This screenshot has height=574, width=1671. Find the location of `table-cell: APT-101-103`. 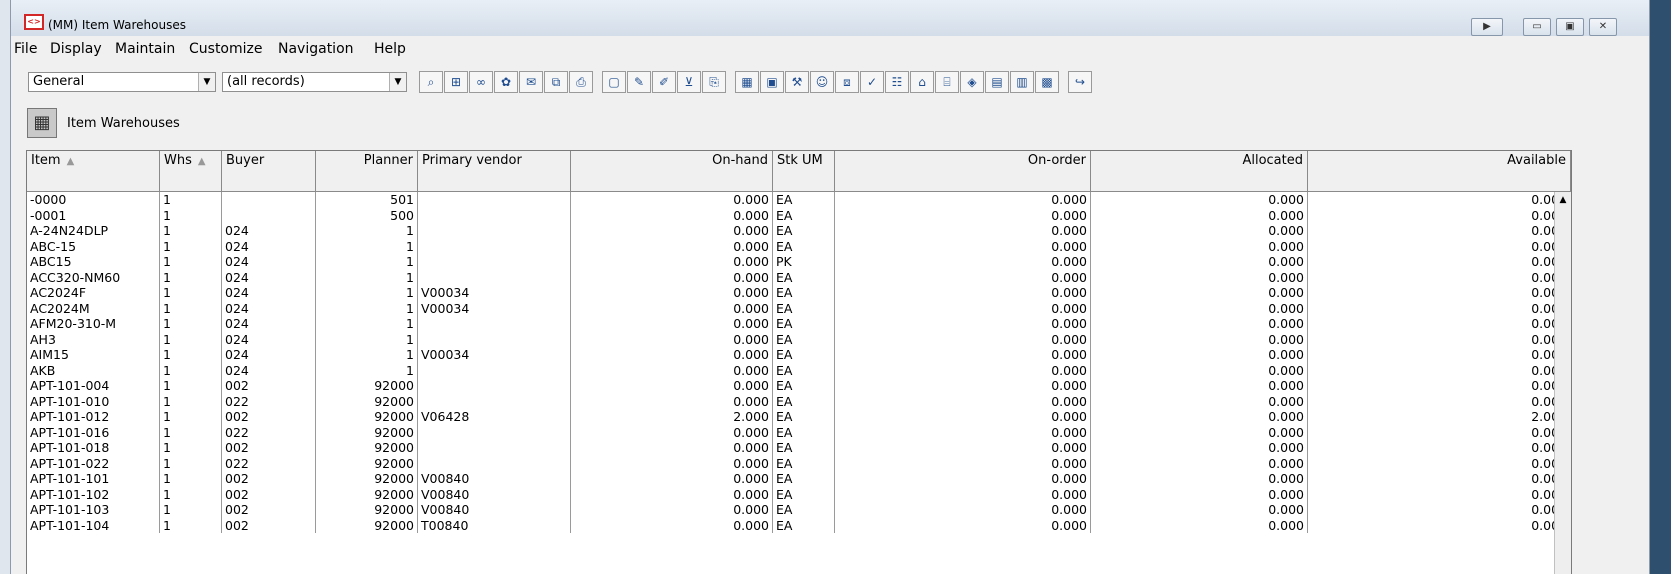

table-cell: APT-101-103 is located at coordinates (93, 510).